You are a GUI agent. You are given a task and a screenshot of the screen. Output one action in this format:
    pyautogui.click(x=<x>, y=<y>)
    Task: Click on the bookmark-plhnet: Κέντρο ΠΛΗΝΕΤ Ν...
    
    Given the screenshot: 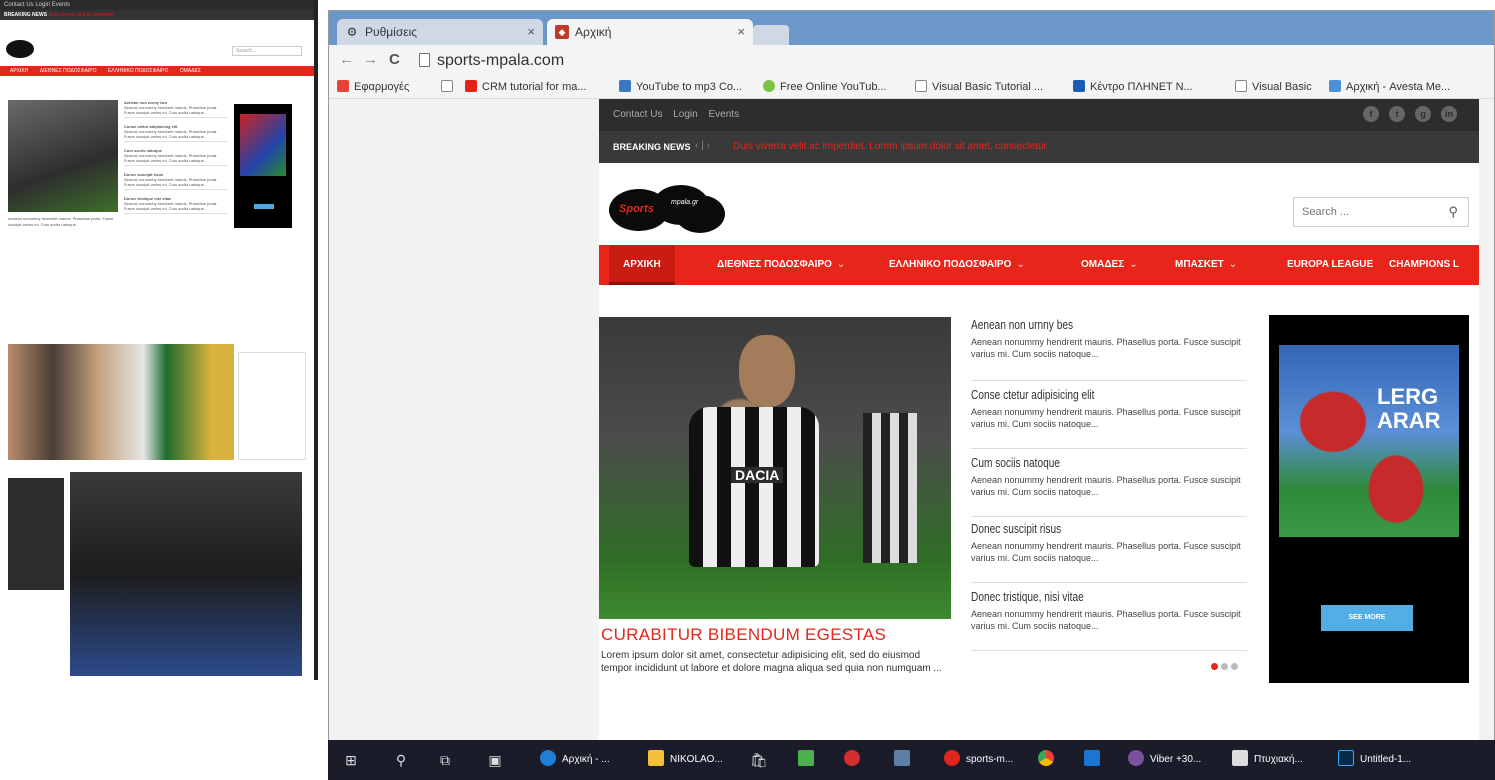 What is the action you would take?
    pyautogui.click(x=1133, y=86)
    